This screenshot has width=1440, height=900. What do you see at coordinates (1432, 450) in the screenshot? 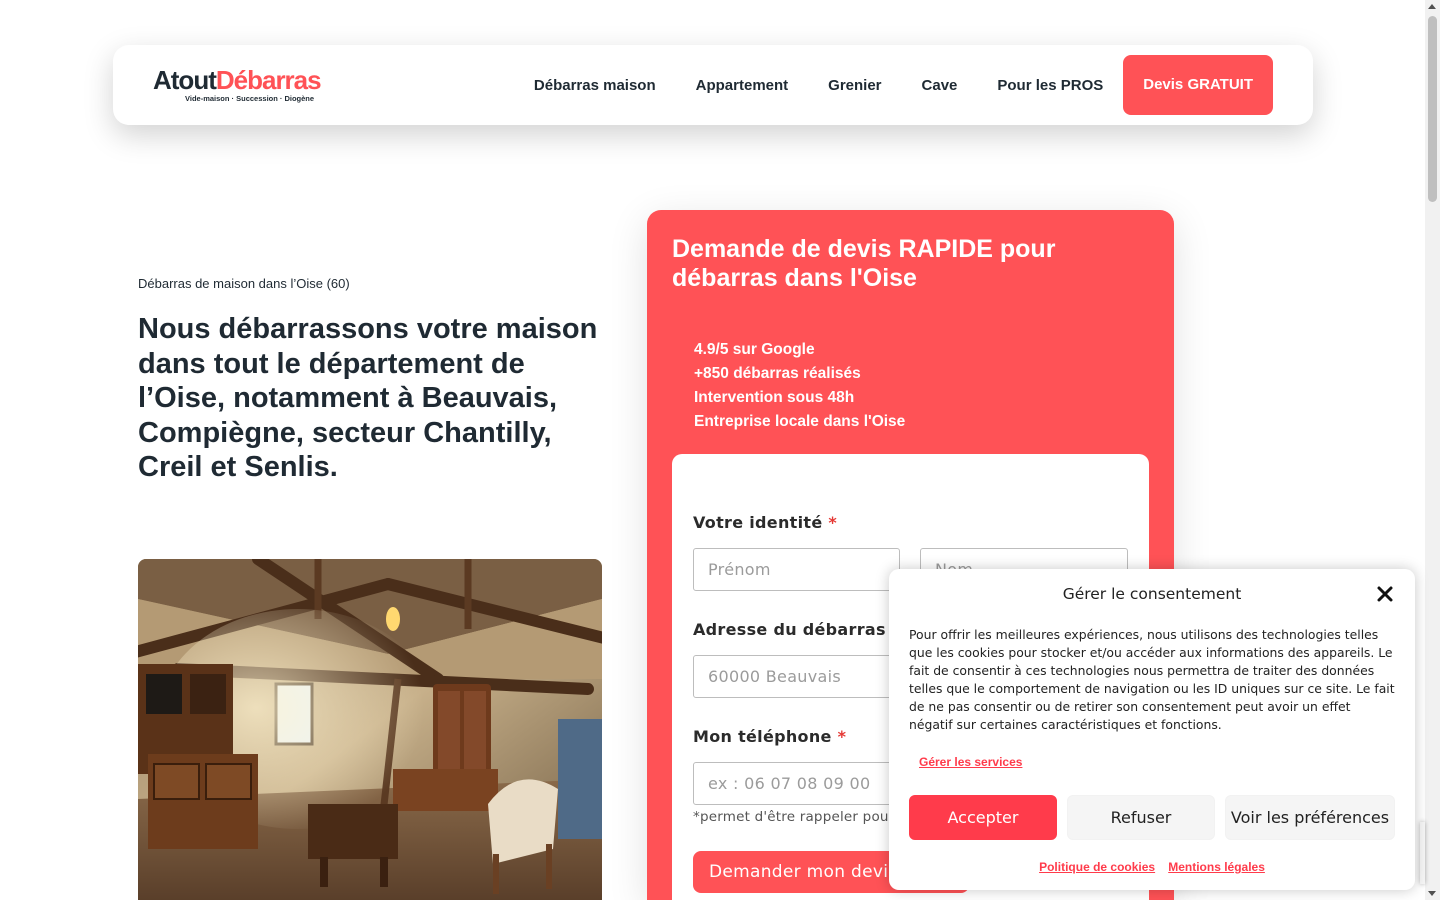
I see `page-scrollbar` at bounding box center [1432, 450].